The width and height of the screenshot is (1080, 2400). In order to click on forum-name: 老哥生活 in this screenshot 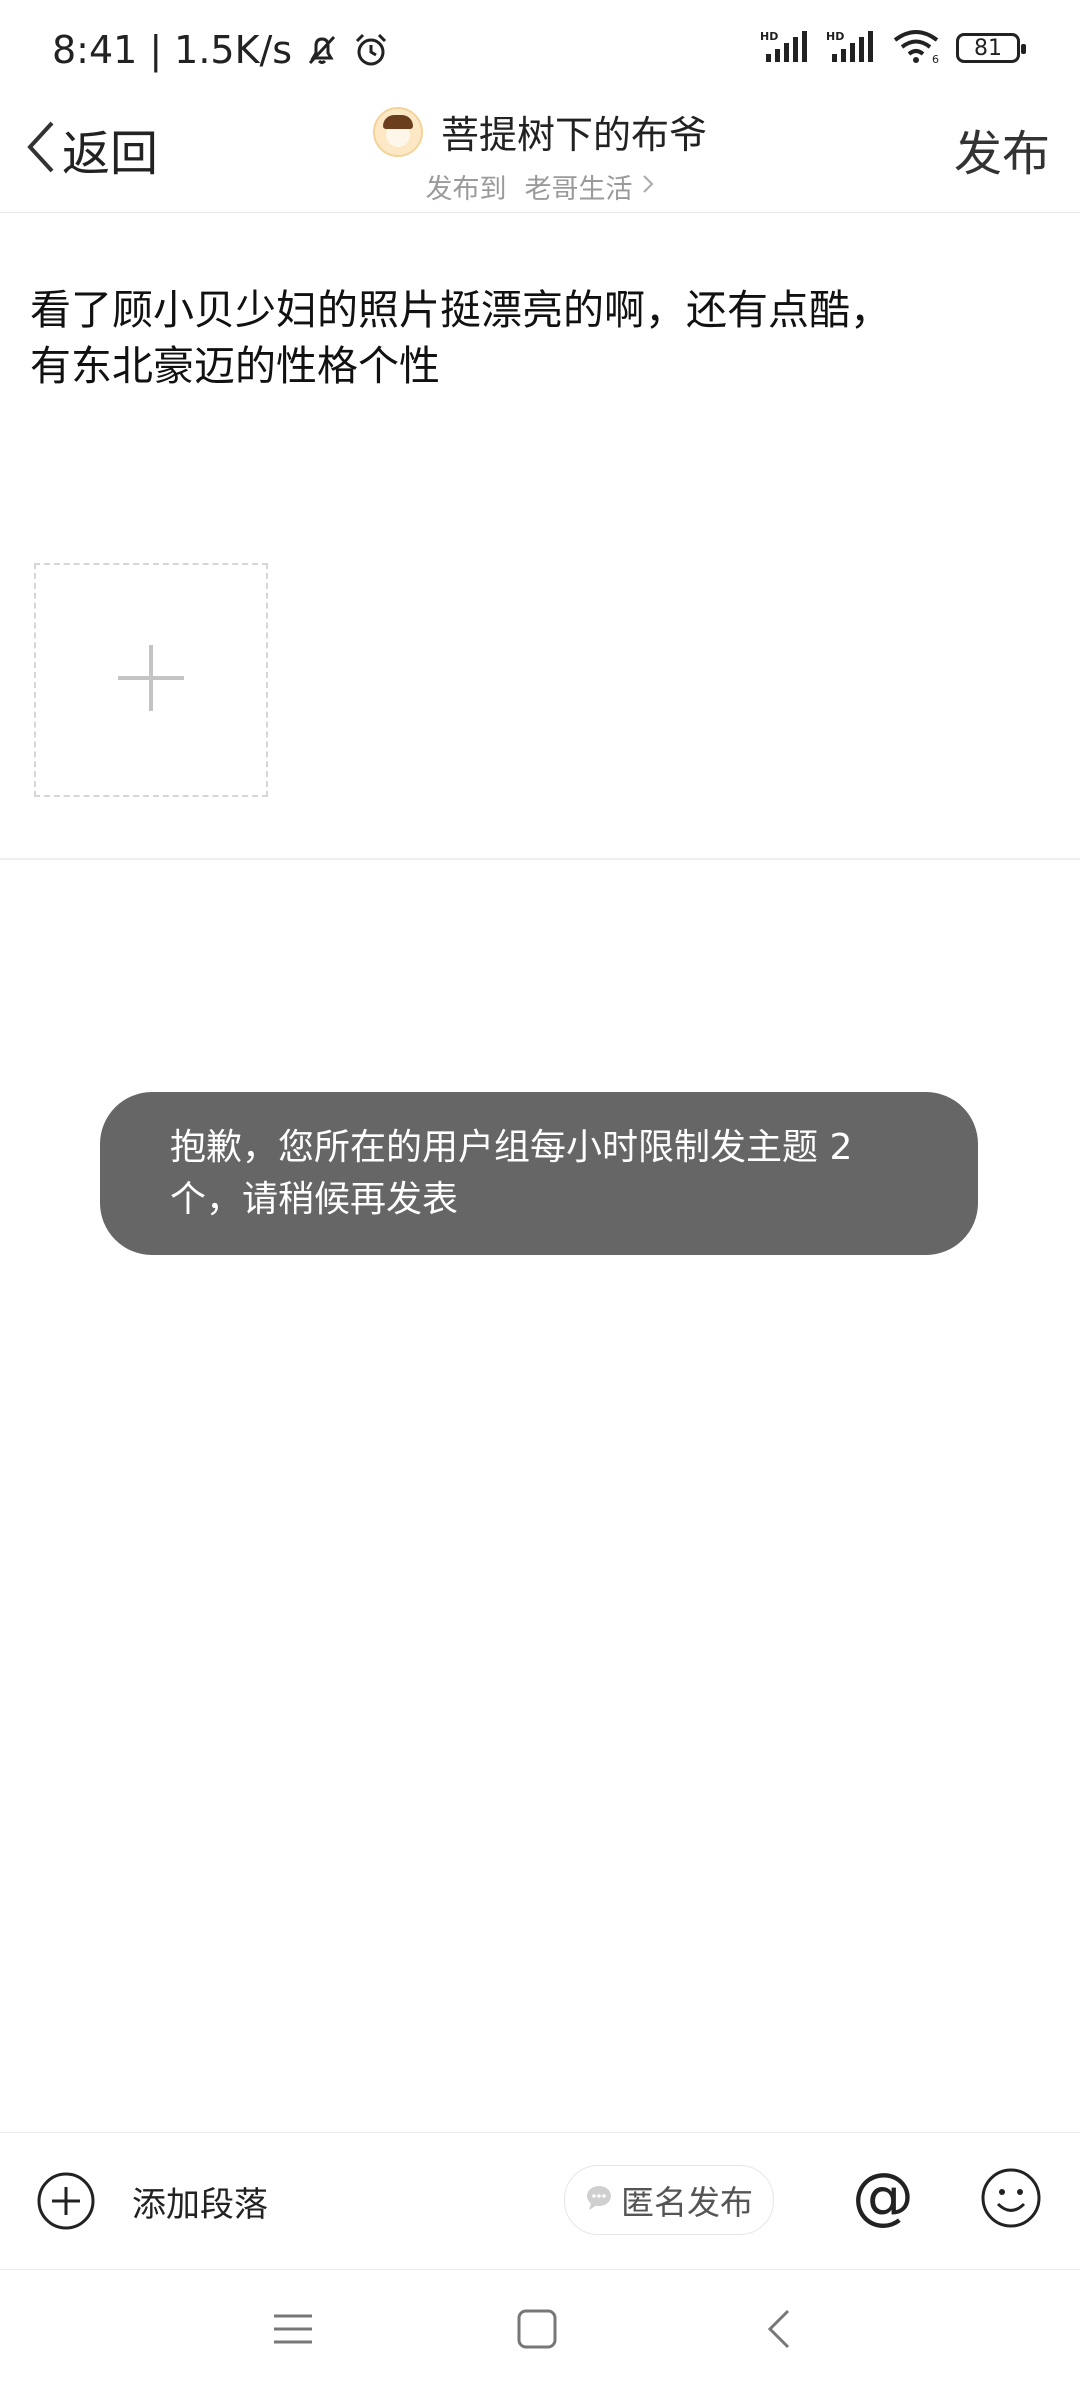, I will do `click(578, 189)`.